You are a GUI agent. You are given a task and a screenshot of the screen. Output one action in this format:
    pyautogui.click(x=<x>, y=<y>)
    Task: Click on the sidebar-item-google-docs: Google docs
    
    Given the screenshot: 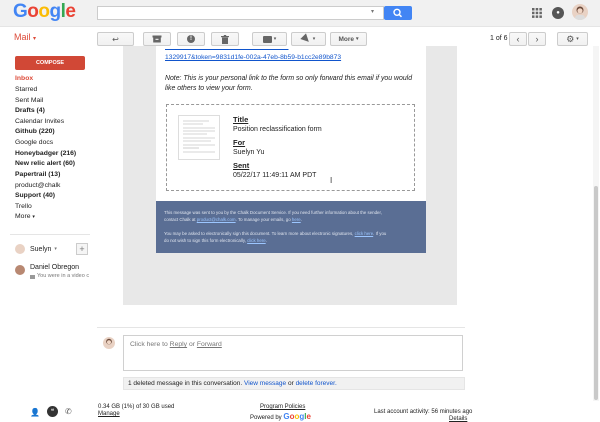 What is the action you would take?
    pyautogui.click(x=34, y=142)
    